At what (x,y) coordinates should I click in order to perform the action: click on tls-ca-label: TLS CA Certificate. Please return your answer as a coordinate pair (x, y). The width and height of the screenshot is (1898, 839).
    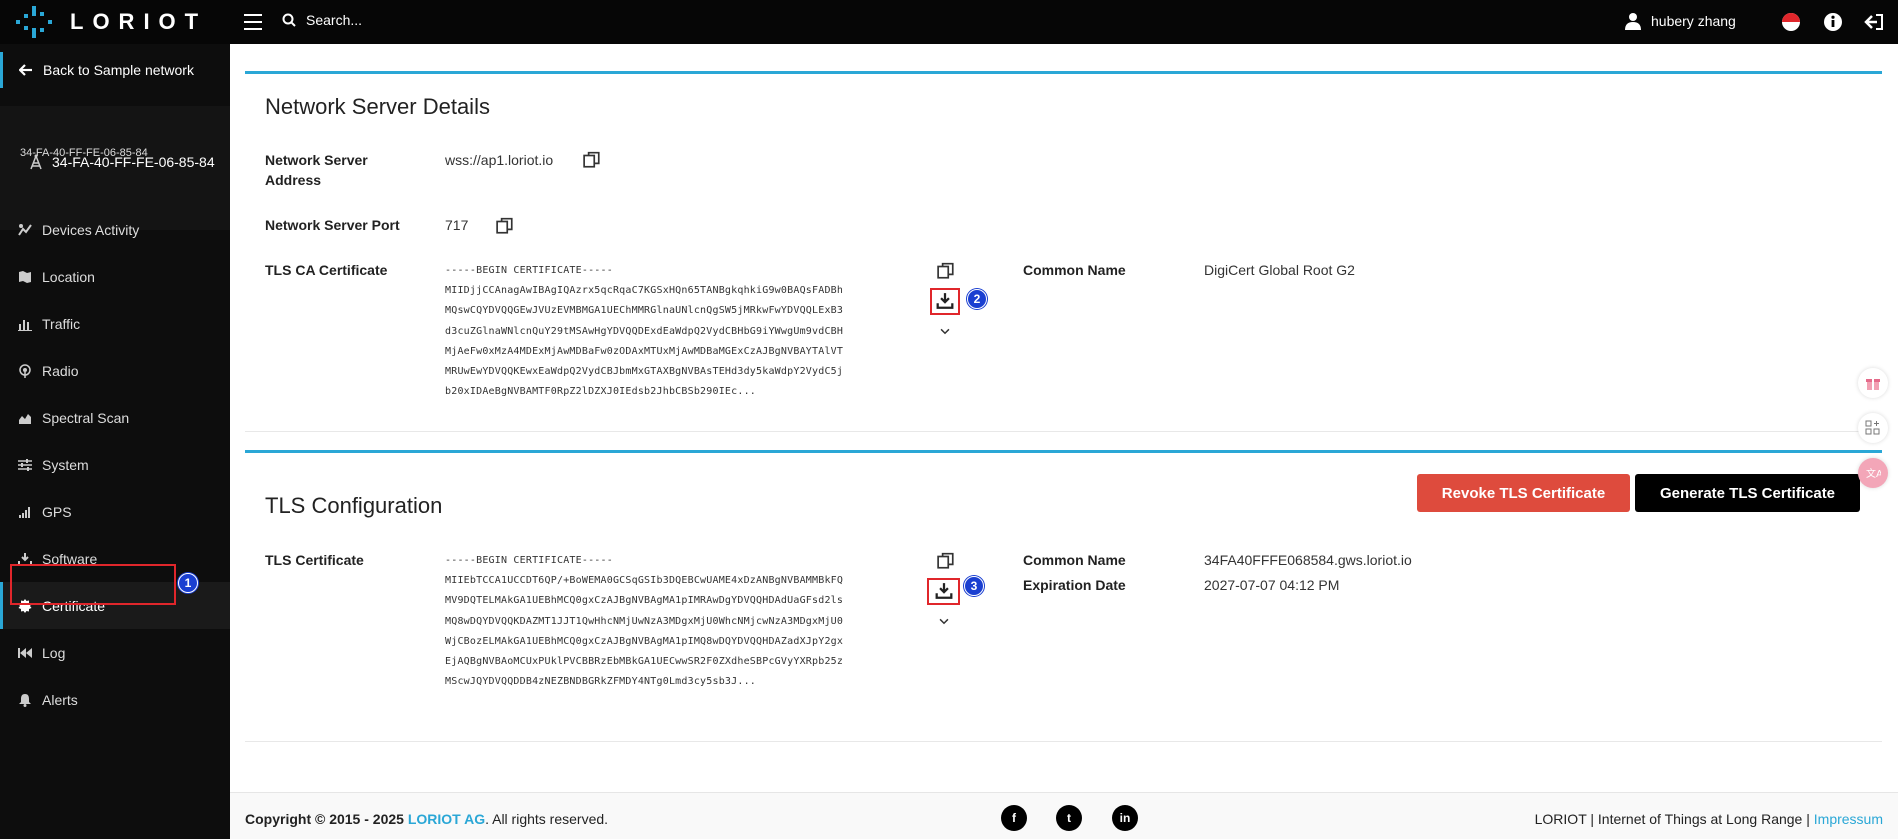
    Looking at the image, I should click on (326, 270).